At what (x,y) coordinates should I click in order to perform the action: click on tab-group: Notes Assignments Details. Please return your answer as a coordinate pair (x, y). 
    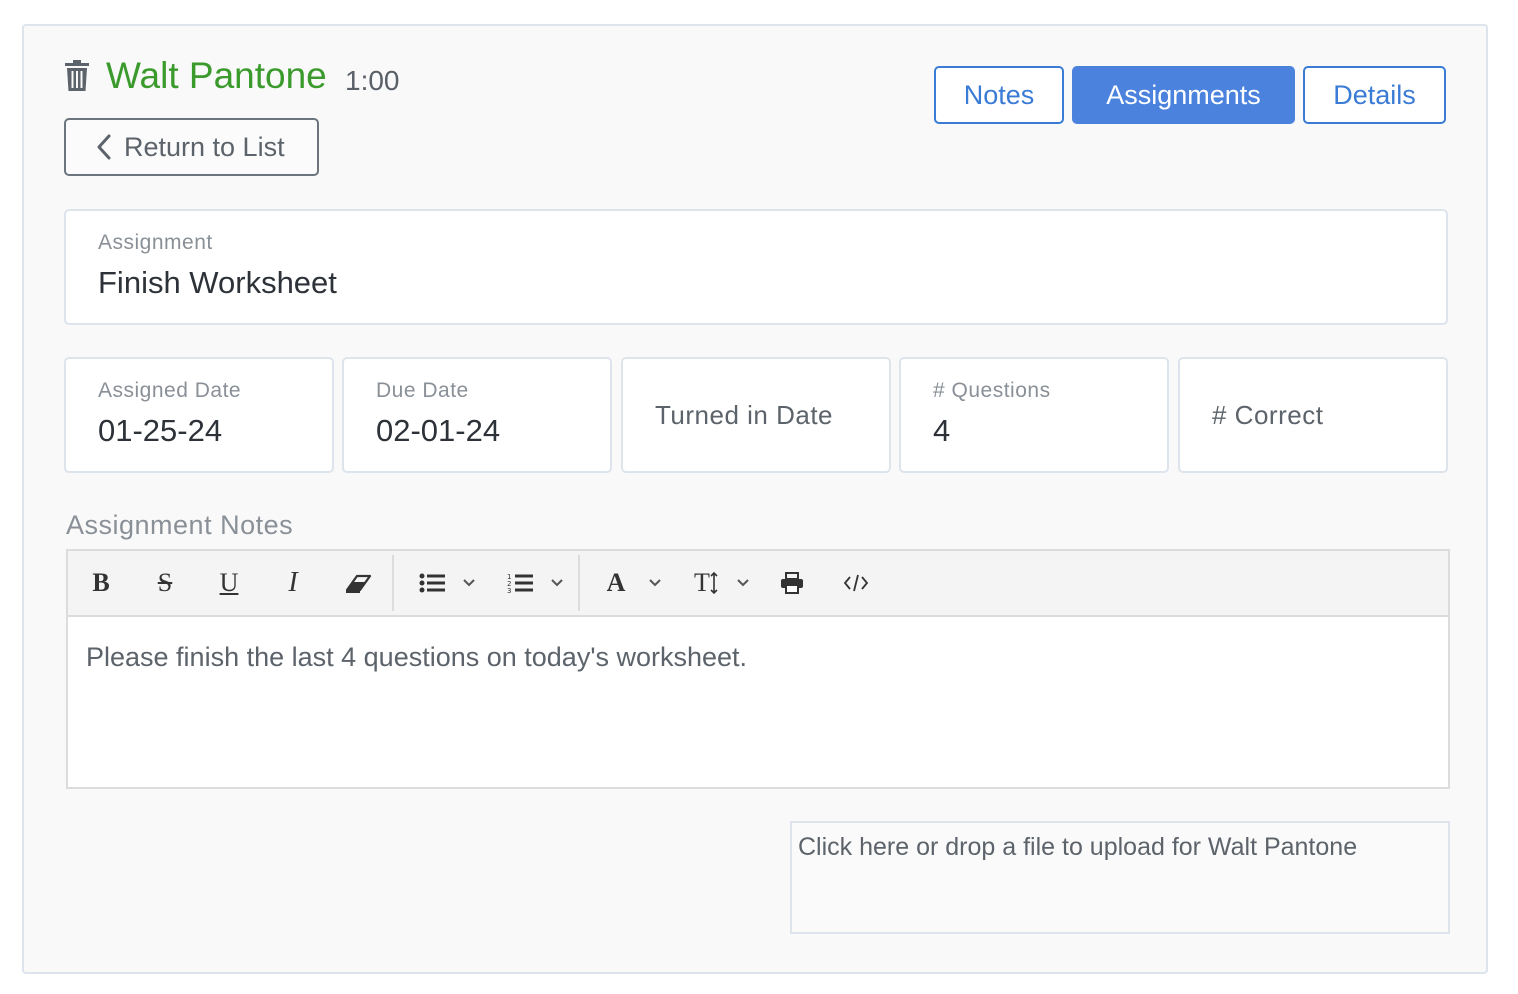
    Looking at the image, I should click on (1190, 95).